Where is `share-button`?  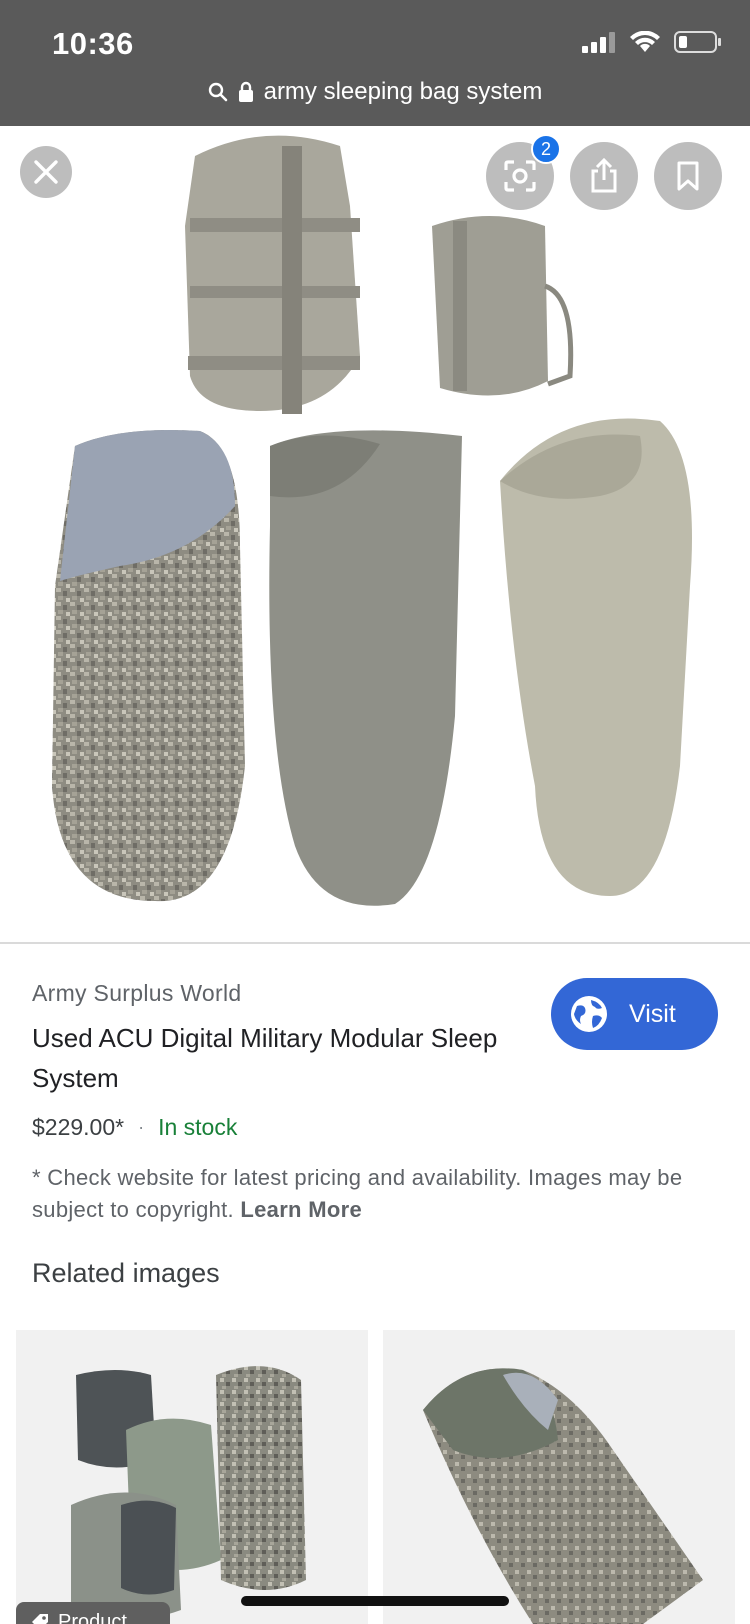 share-button is located at coordinates (604, 176).